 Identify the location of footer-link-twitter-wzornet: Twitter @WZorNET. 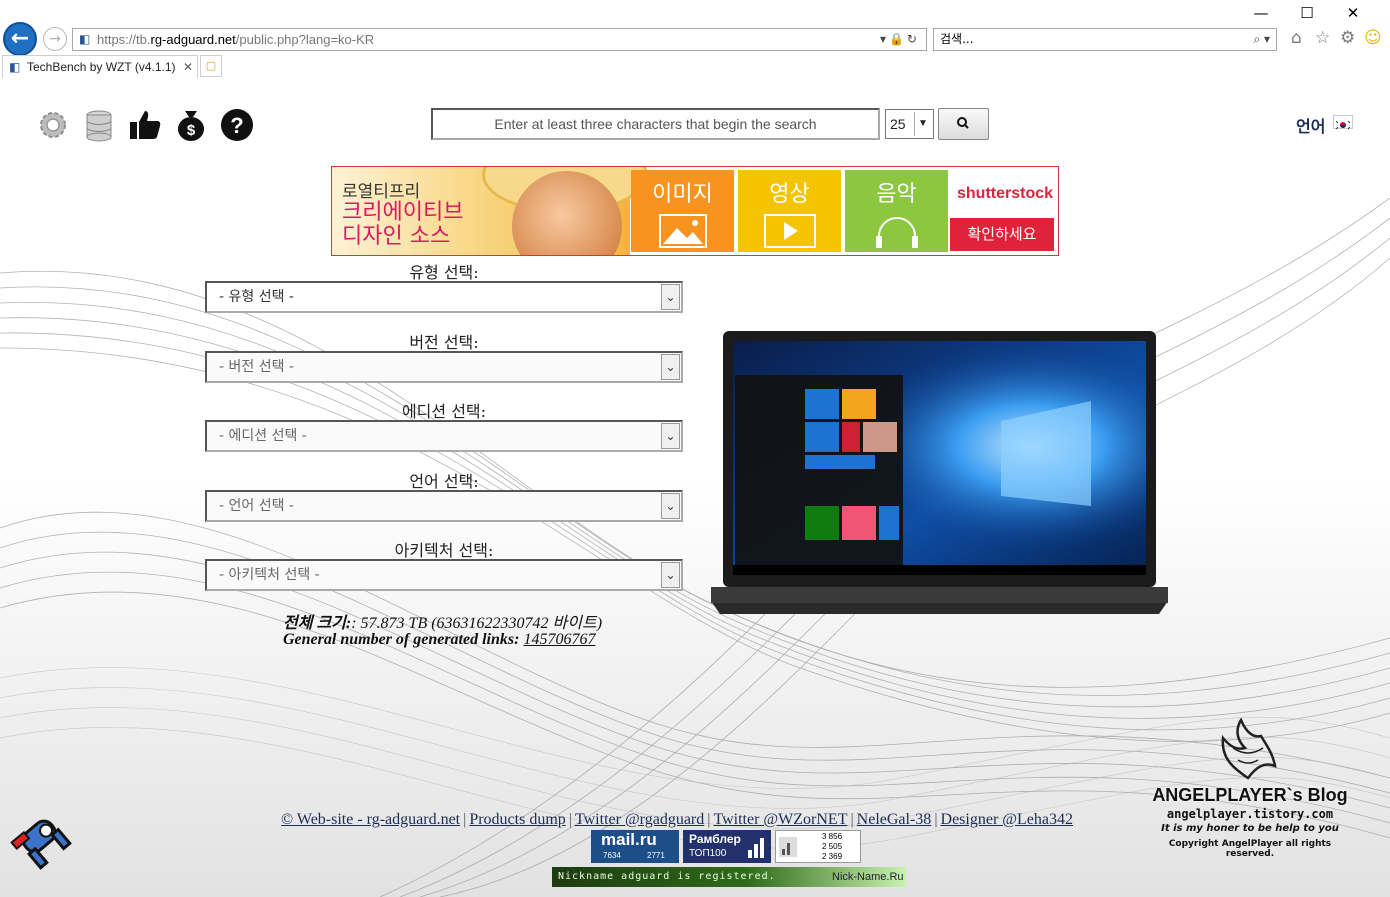
(780, 819).